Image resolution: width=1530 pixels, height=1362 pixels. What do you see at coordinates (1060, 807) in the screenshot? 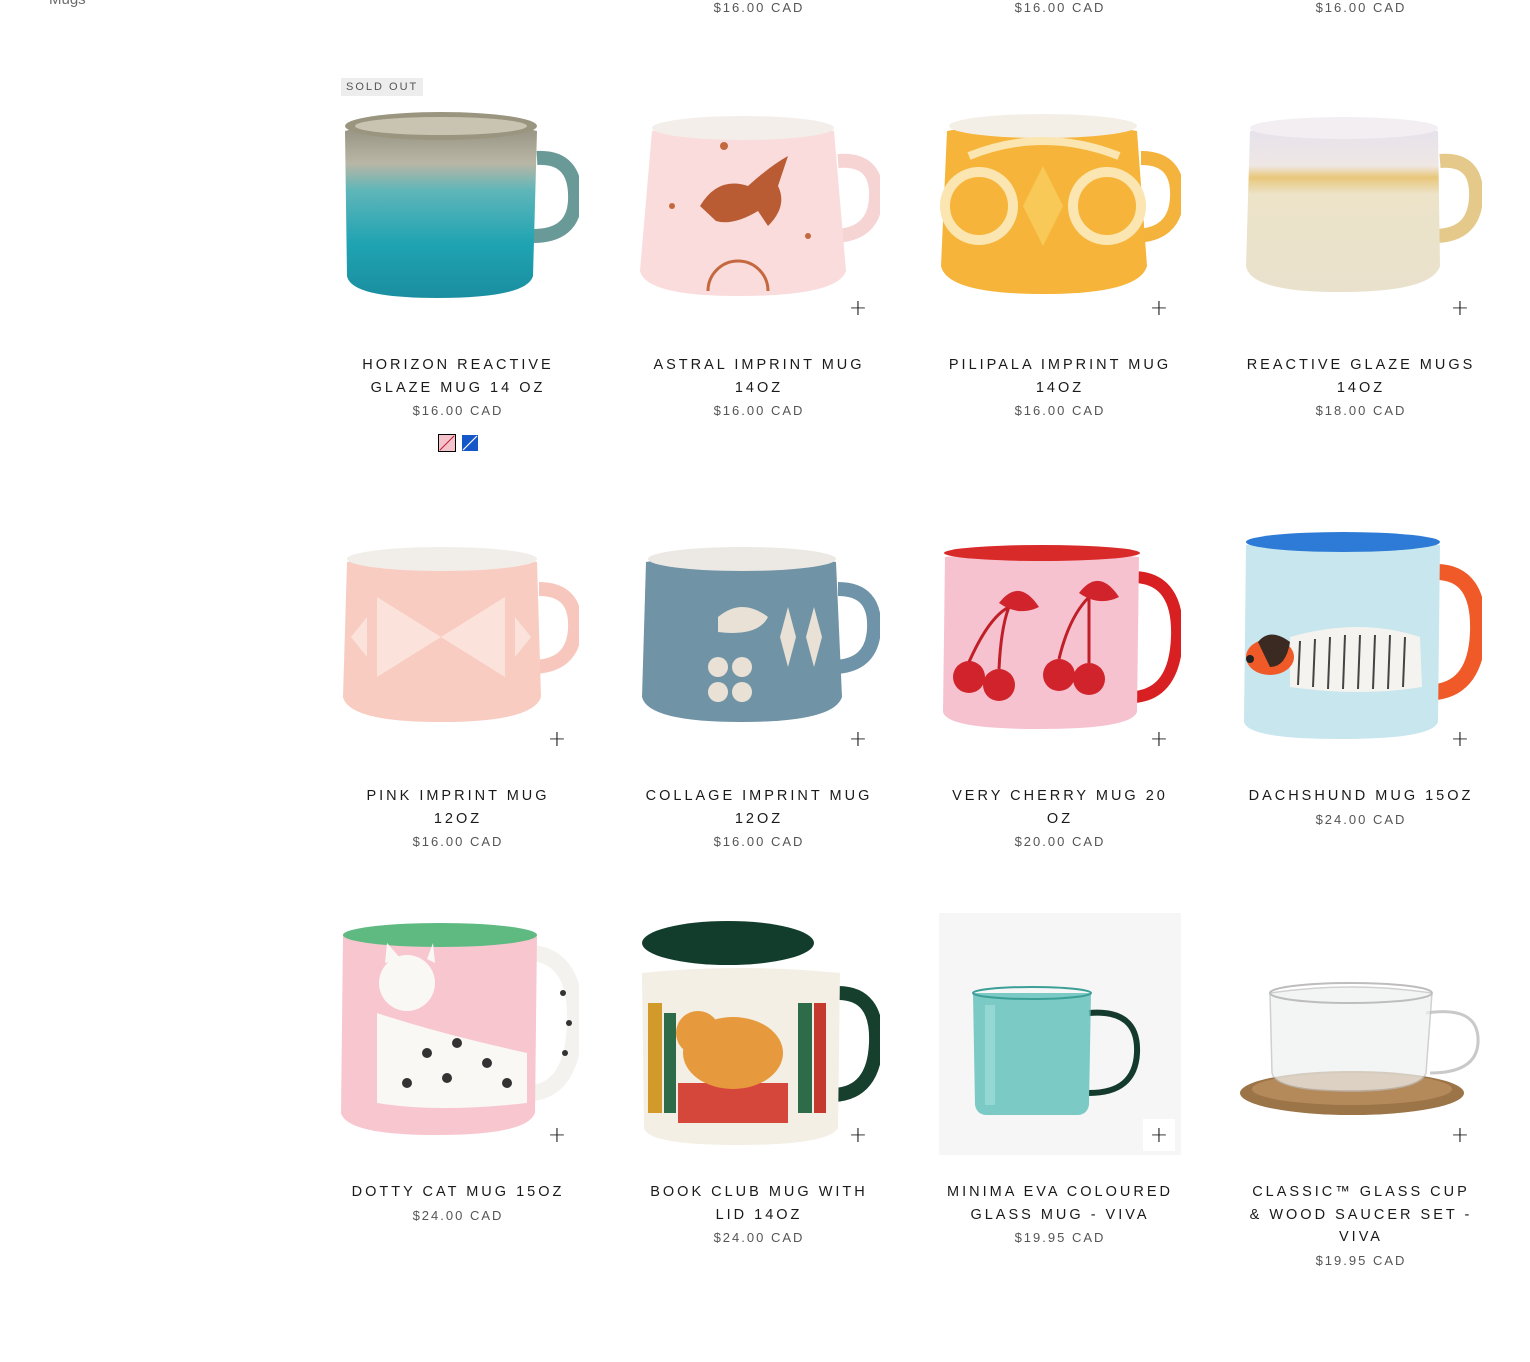
I see `product-title: Very Cherry Mug 20 oz` at bounding box center [1060, 807].